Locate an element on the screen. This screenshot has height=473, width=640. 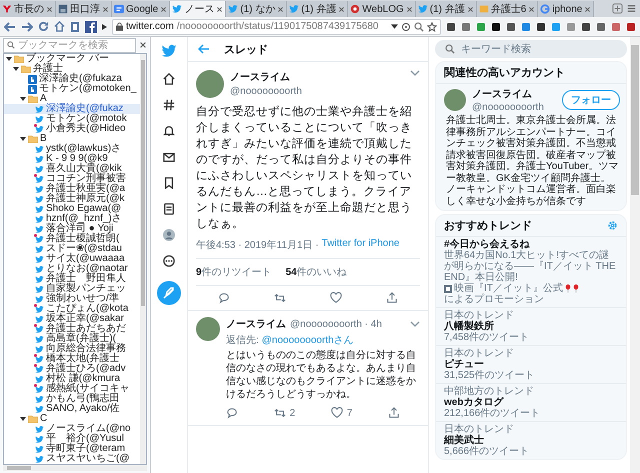
bookmark-item: 坂本正幸(@sakar is located at coordinates (72, 319).